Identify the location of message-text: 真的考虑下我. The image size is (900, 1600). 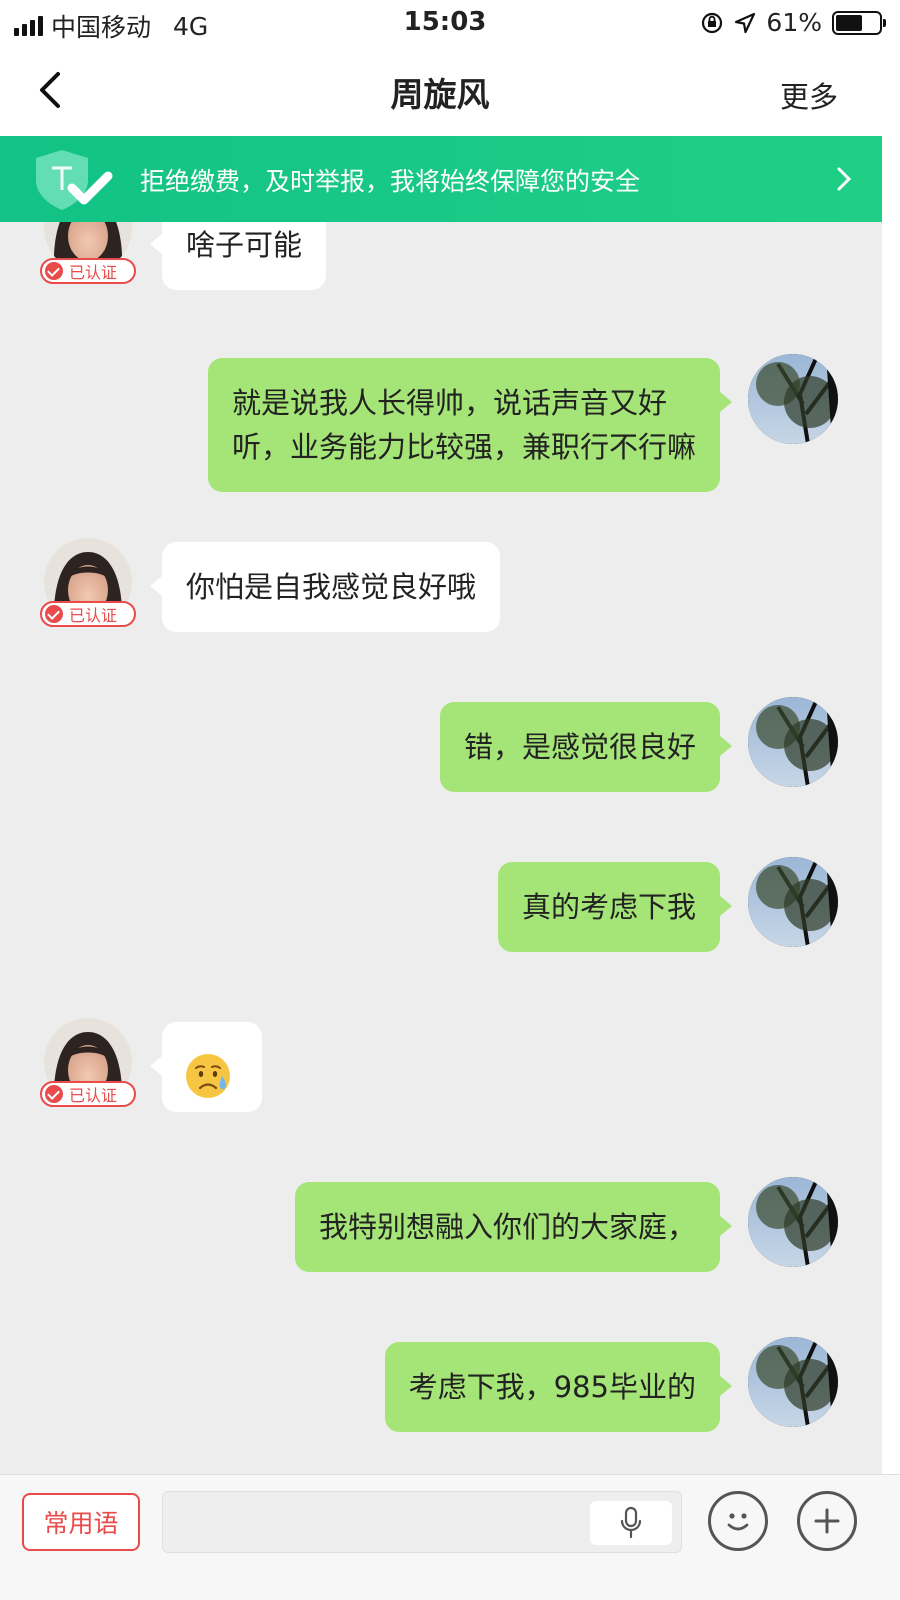
(608, 907).